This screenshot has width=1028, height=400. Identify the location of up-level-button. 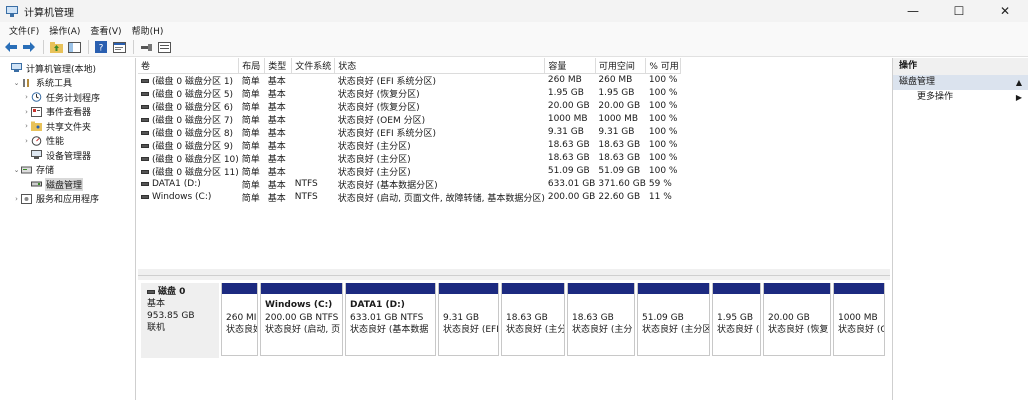
(56, 47).